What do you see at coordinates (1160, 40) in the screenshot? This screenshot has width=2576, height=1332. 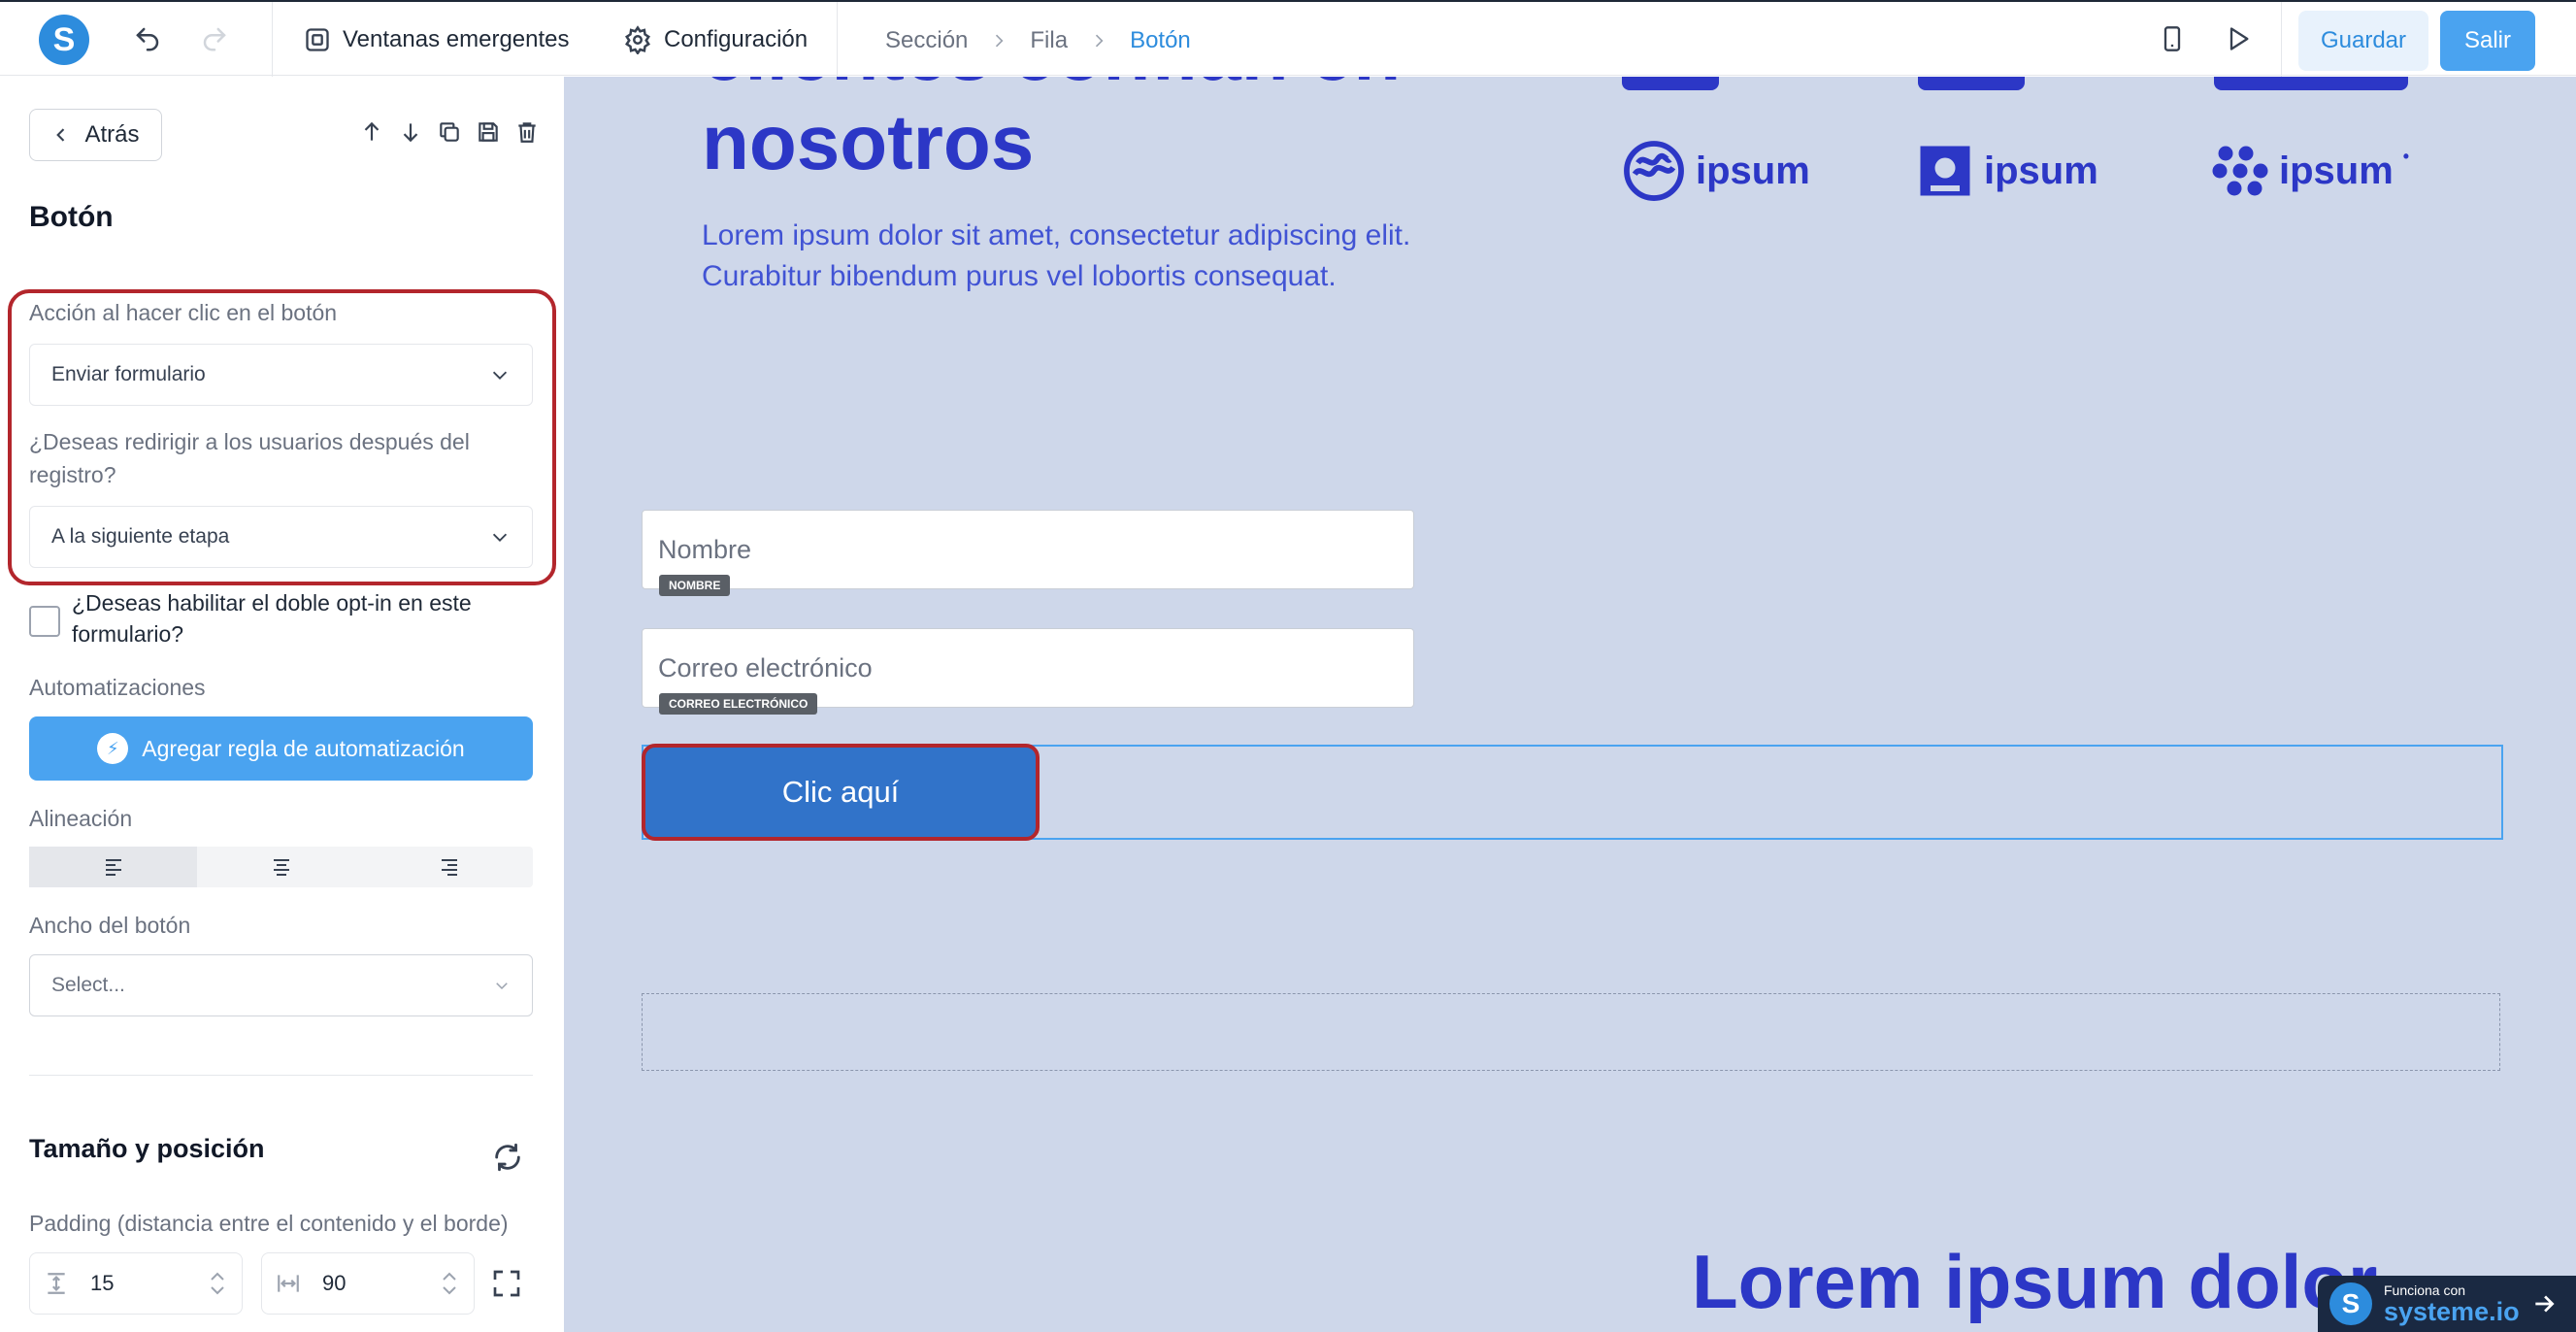 I see `breadcrumb-button: Botón` at bounding box center [1160, 40].